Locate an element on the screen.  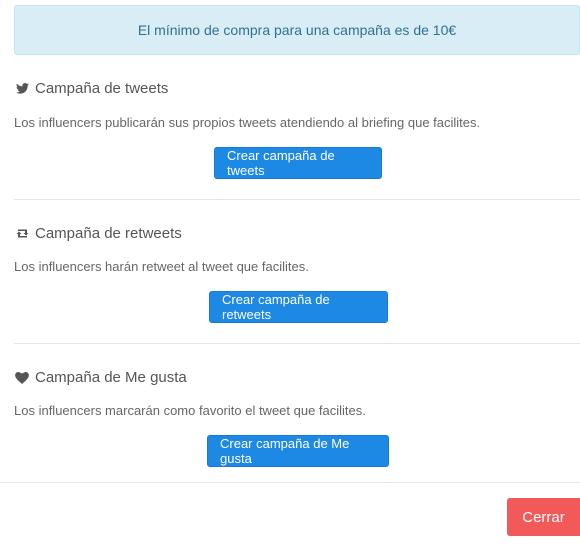
section-title-text: Campaña de Me gusta is located at coordinates (111, 377).